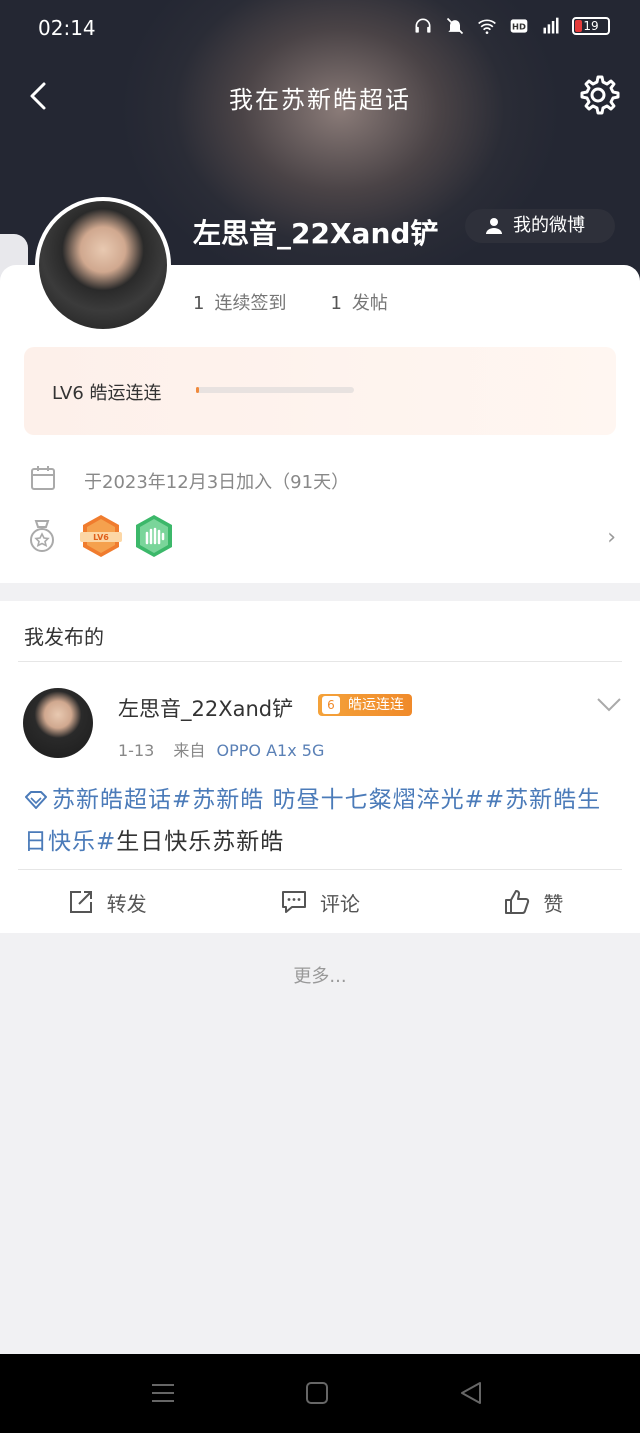 The height and width of the screenshot is (1433, 640). What do you see at coordinates (376, 705) in the screenshot?
I see `fan-level-title: 皓运连连` at bounding box center [376, 705].